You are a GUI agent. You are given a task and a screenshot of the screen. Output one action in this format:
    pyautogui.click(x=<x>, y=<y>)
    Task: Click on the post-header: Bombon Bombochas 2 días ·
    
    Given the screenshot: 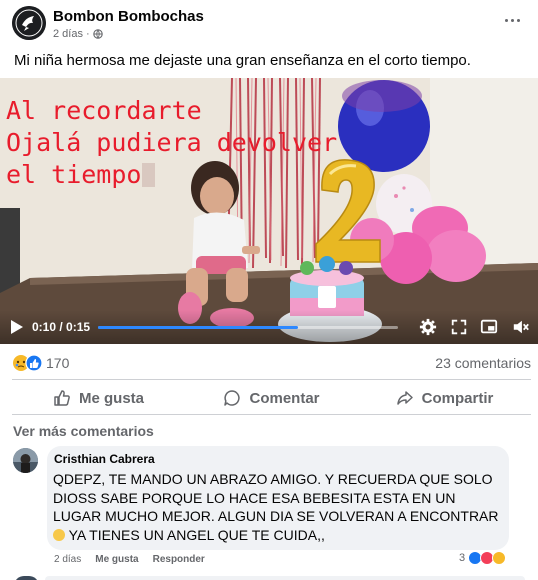 What is the action you would take?
    pyautogui.click(x=270, y=26)
    